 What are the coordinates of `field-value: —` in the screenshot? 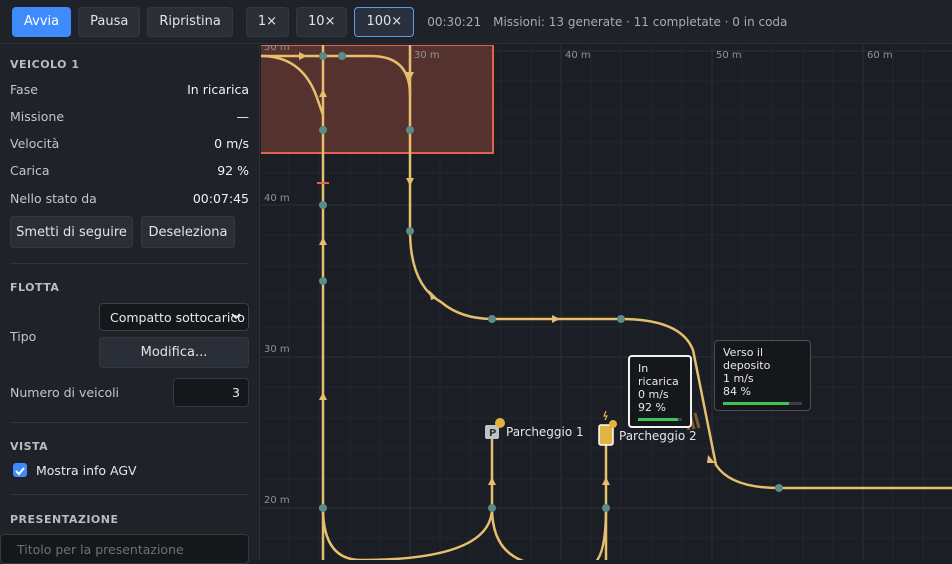 It's located at (243, 116).